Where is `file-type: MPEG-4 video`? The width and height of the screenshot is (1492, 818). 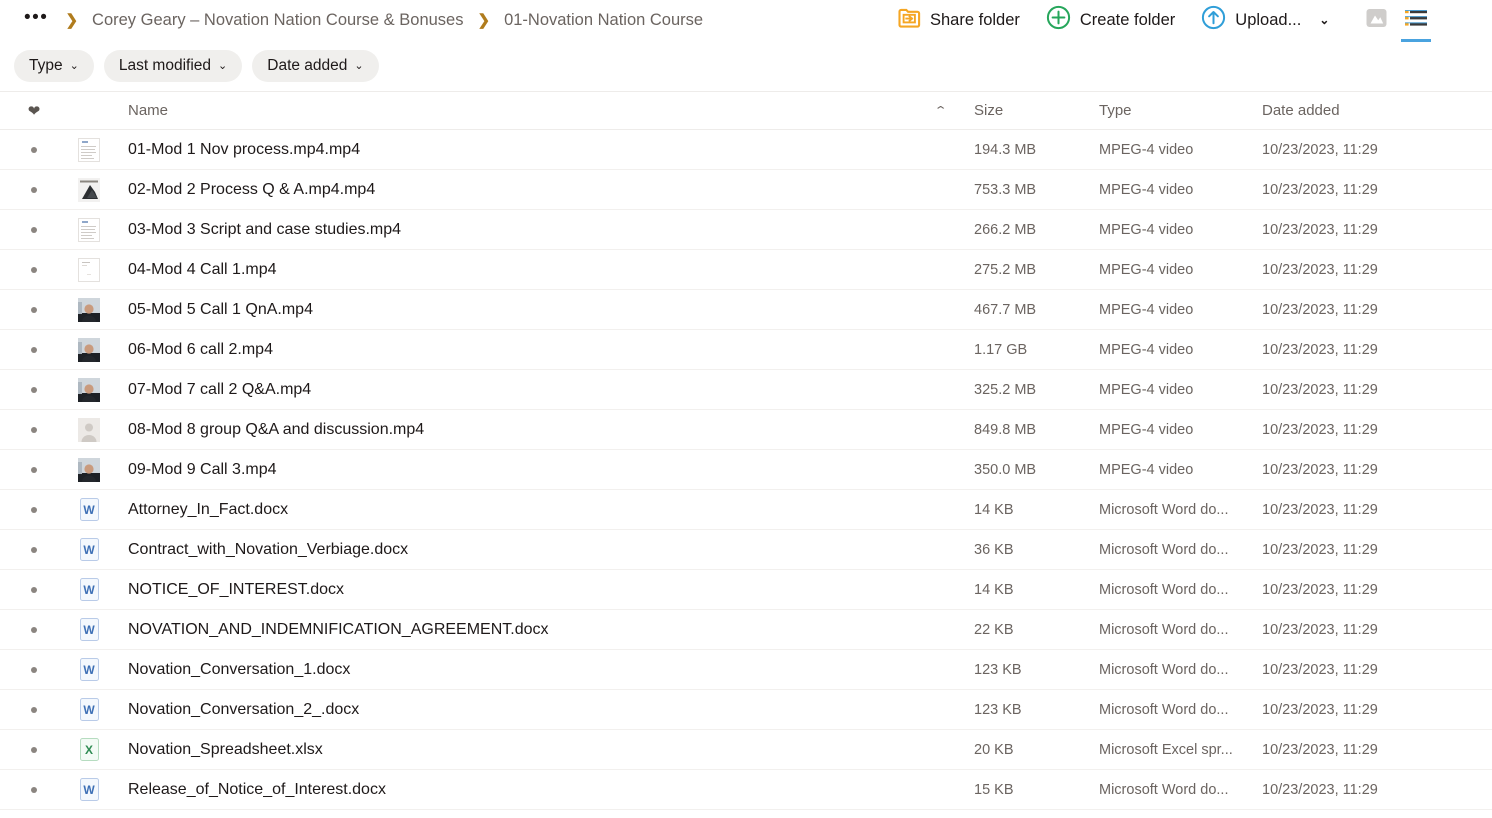 file-type: MPEG-4 video is located at coordinates (1146, 389).